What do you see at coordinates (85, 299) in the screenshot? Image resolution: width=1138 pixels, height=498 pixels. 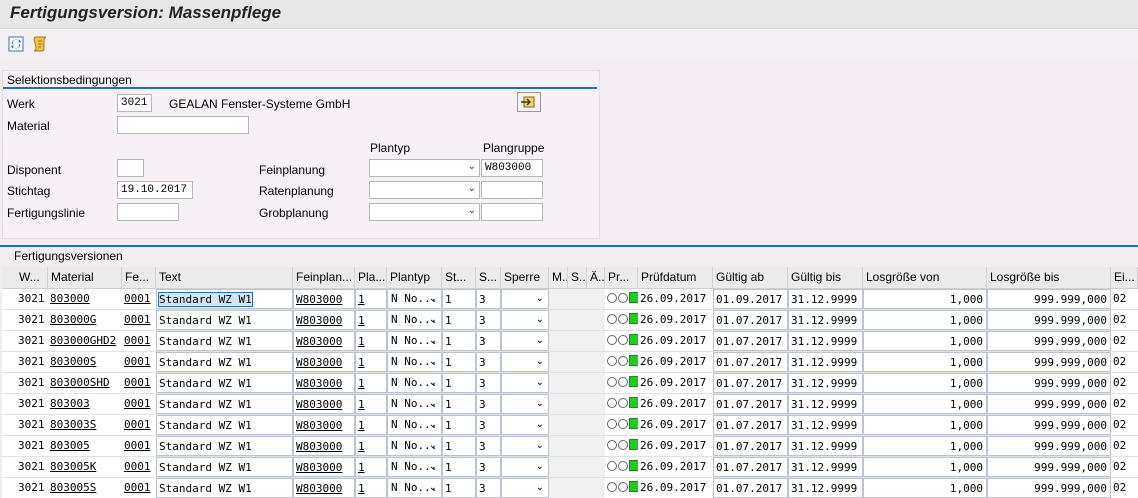 I see `material-link: 803000` at bounding box center [85, 299].